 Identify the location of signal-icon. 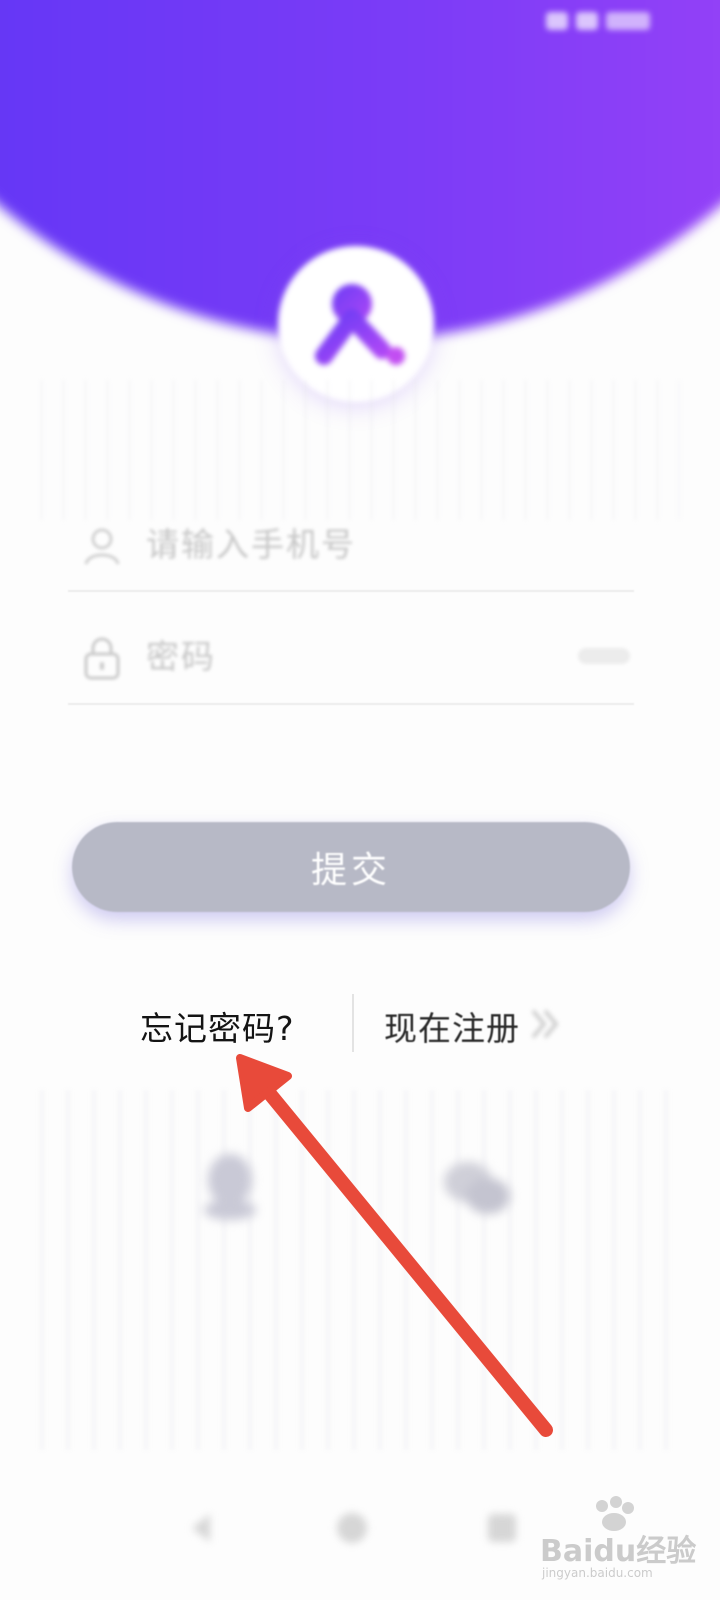
(557, 21).